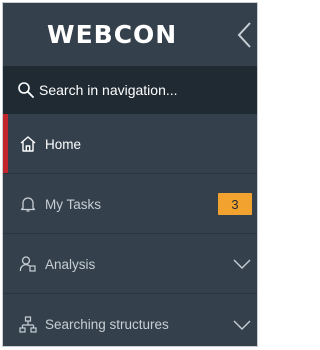 The height and width of the screenshot is (350, 320). Describe the element at coordinates (107, 324) in the screenshot. I see `nav-item-label: Searching structures` at that location.